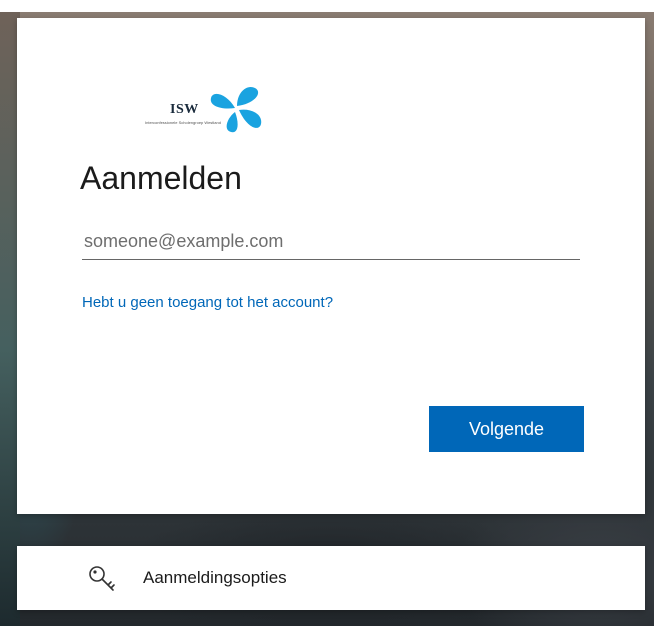 The image size is (654, 626). Describe the element at coordinates (102, 578) in the screenshot. I see `key-icon` at that location.